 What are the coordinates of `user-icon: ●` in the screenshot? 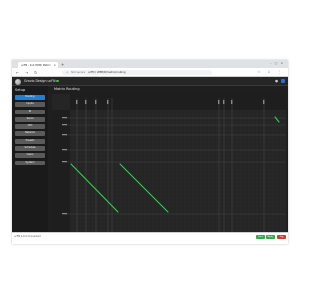 It's located at (276, 81).